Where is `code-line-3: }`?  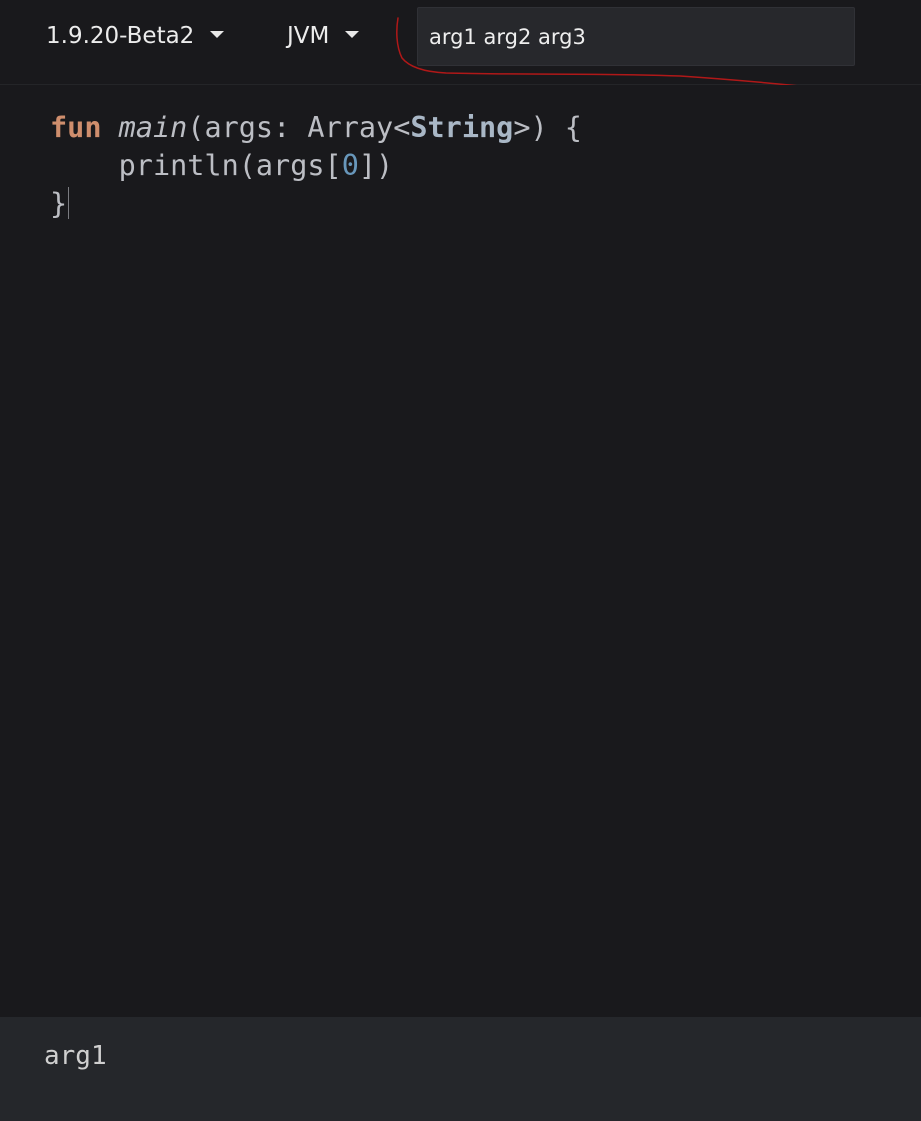
code-line-3: } is located at coordinates (60, 203).